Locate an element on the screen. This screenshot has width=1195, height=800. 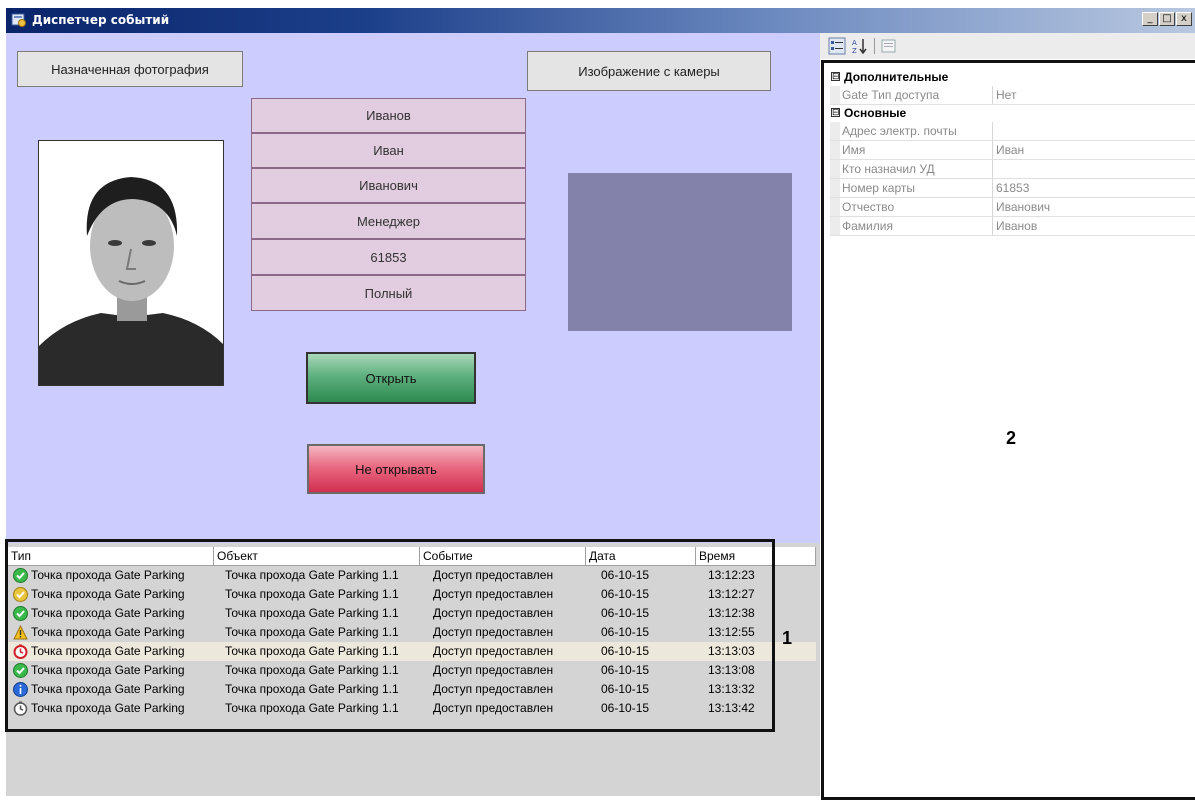
property-name: Адрес электр. почты is located at coordinates (899, 131).